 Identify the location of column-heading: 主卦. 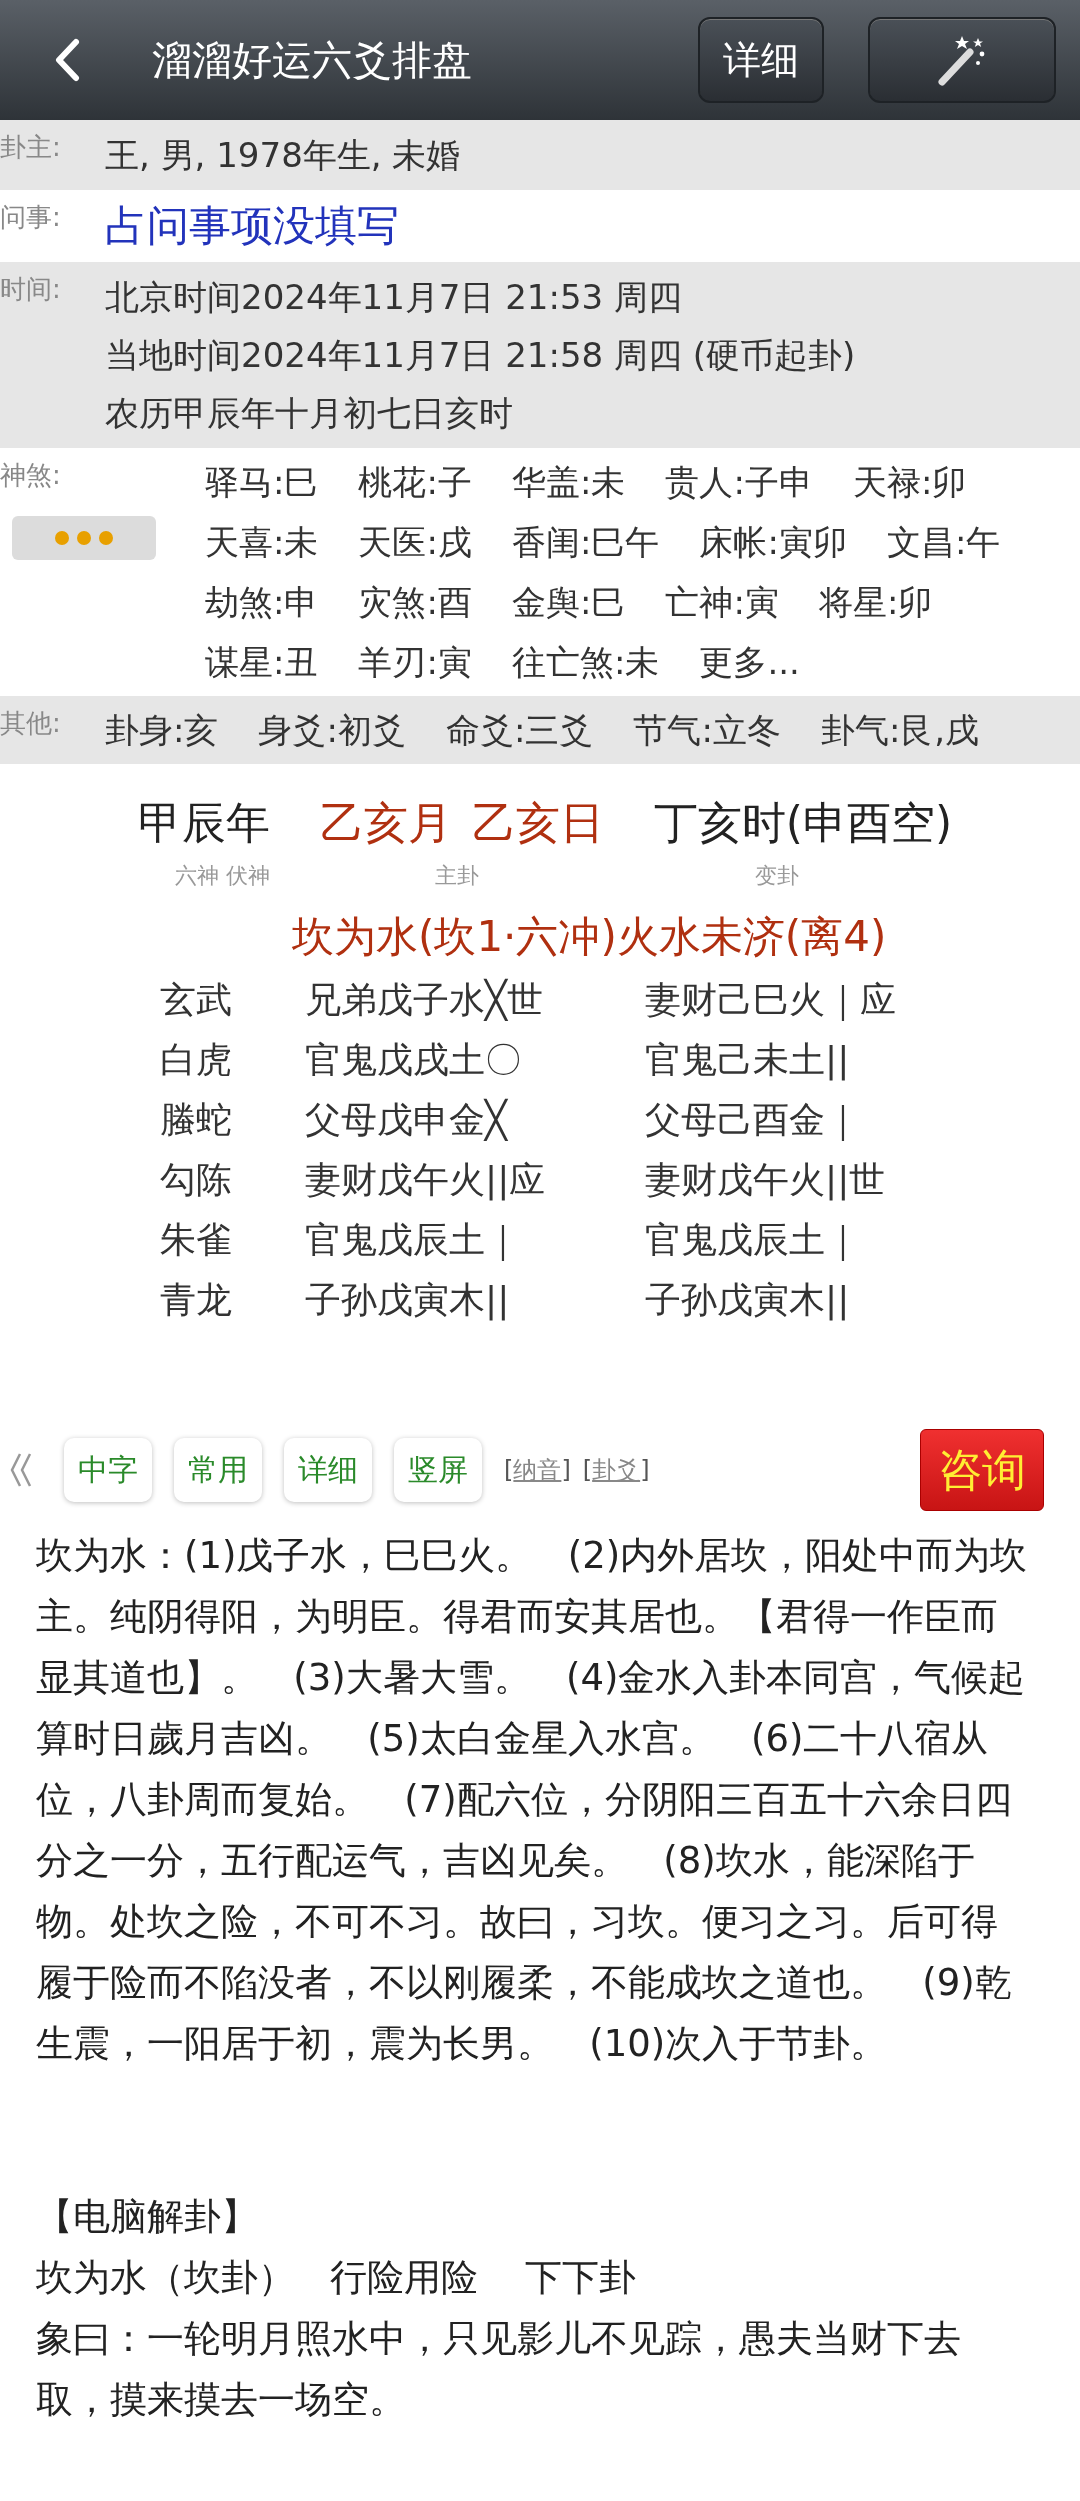
(457, 876).